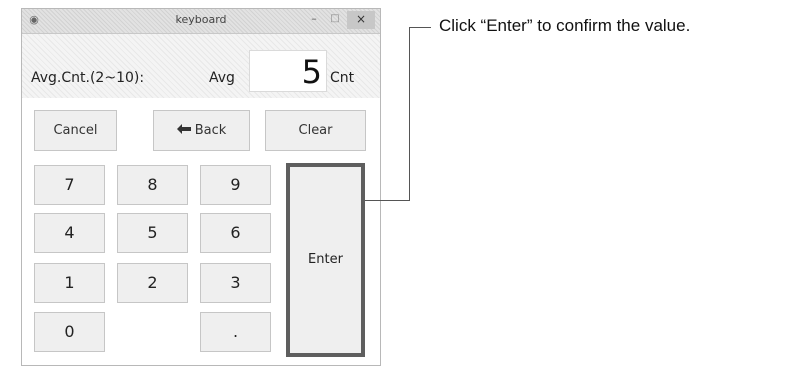  I want to click on avg-count-range-label: Avg.Cnt.(2~10):, so click(88, 78).